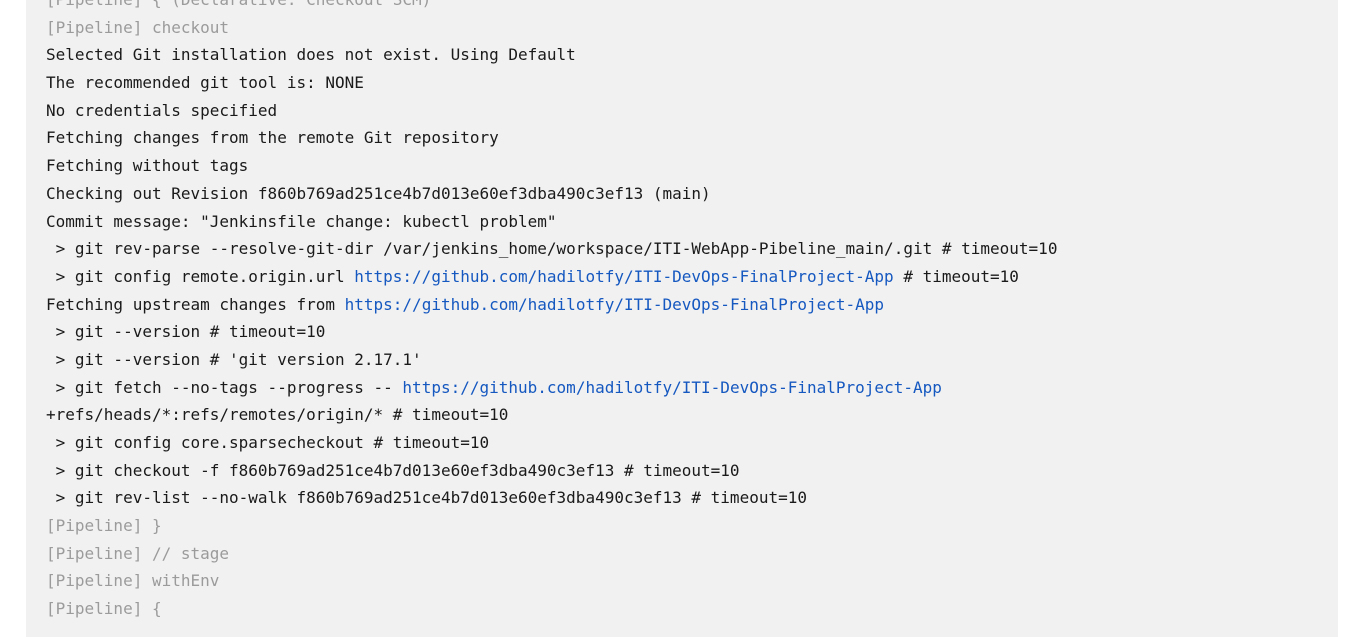 This screenshot has height=637, width=1347. What do you see at coordinates (162, 110) in the screenshot?
I see `console-line: No credentials specified` at bounding box center [162, 110].